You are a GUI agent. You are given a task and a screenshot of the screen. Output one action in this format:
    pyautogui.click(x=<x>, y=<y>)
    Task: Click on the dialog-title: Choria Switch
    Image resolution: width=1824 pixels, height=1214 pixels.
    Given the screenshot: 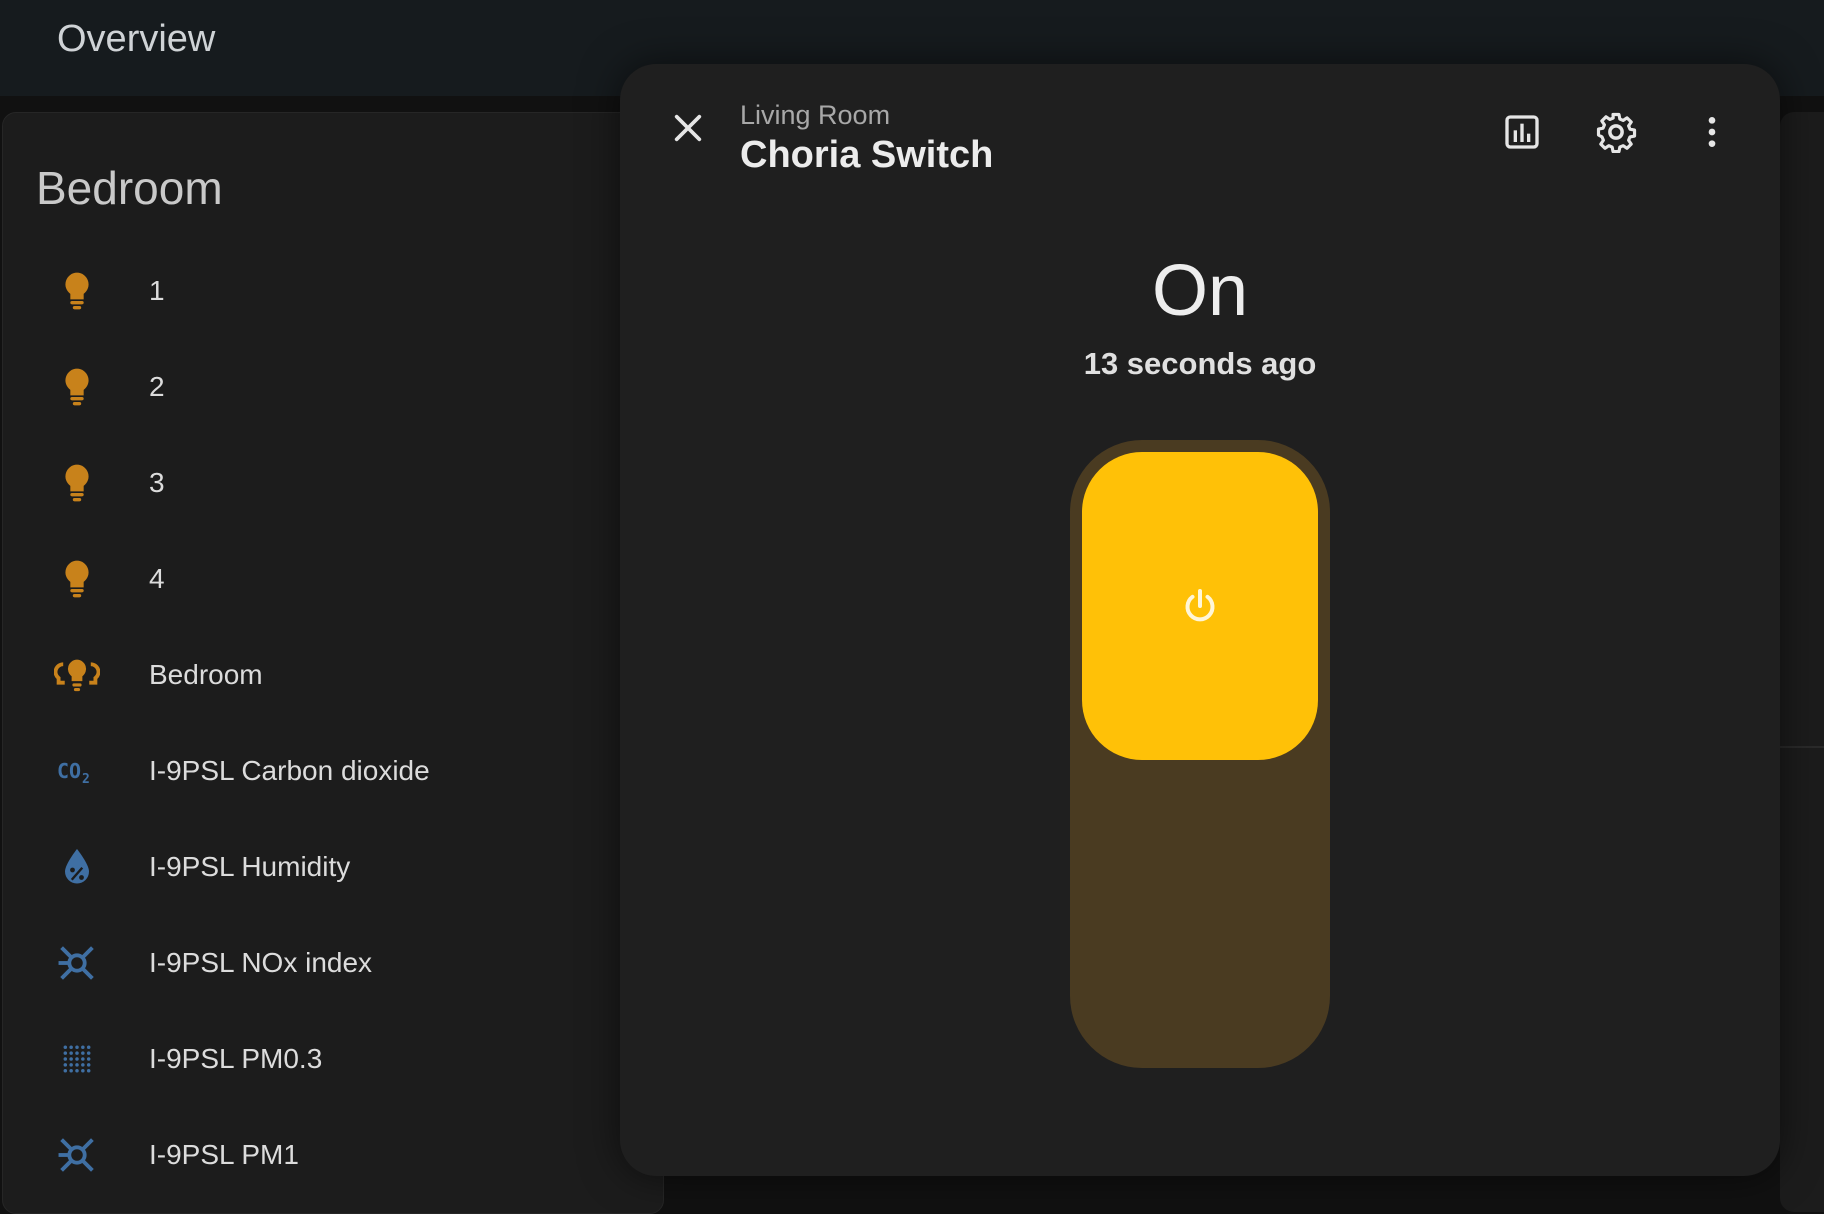 What is the action you would take?
    pyautogui.click(x=867, y=155)
    